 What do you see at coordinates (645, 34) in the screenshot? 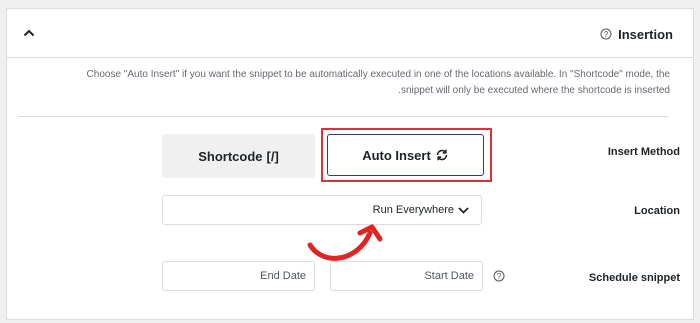
I see `panel-title: Insertion` at bounding box center [645, 34].